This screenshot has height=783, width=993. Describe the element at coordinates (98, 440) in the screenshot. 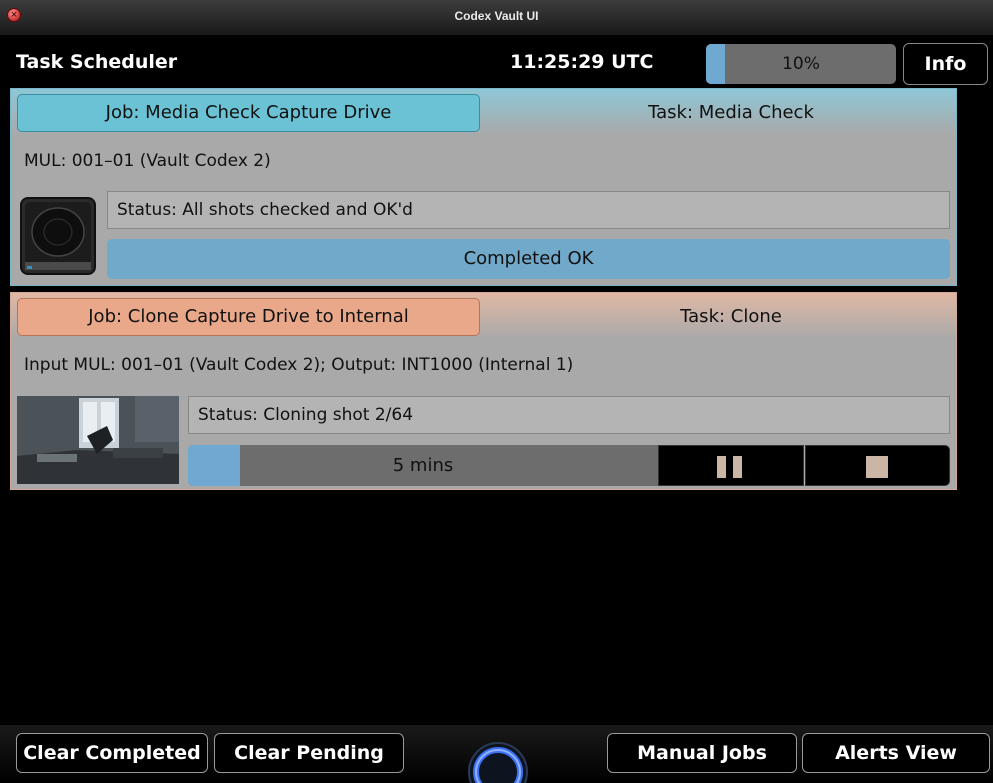

I see `shot-thumbnail` at that location.